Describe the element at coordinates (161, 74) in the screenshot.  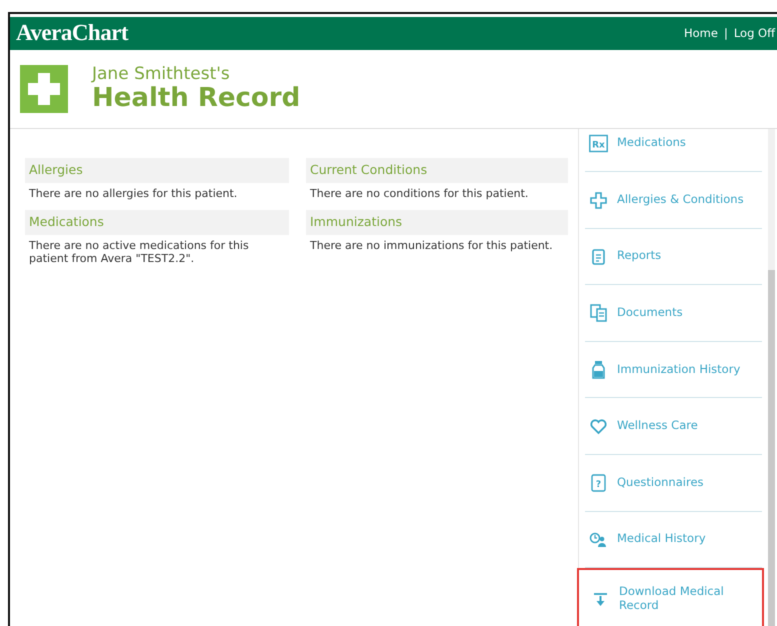
I see `patient-name: Jane Smithtest's` at that location.